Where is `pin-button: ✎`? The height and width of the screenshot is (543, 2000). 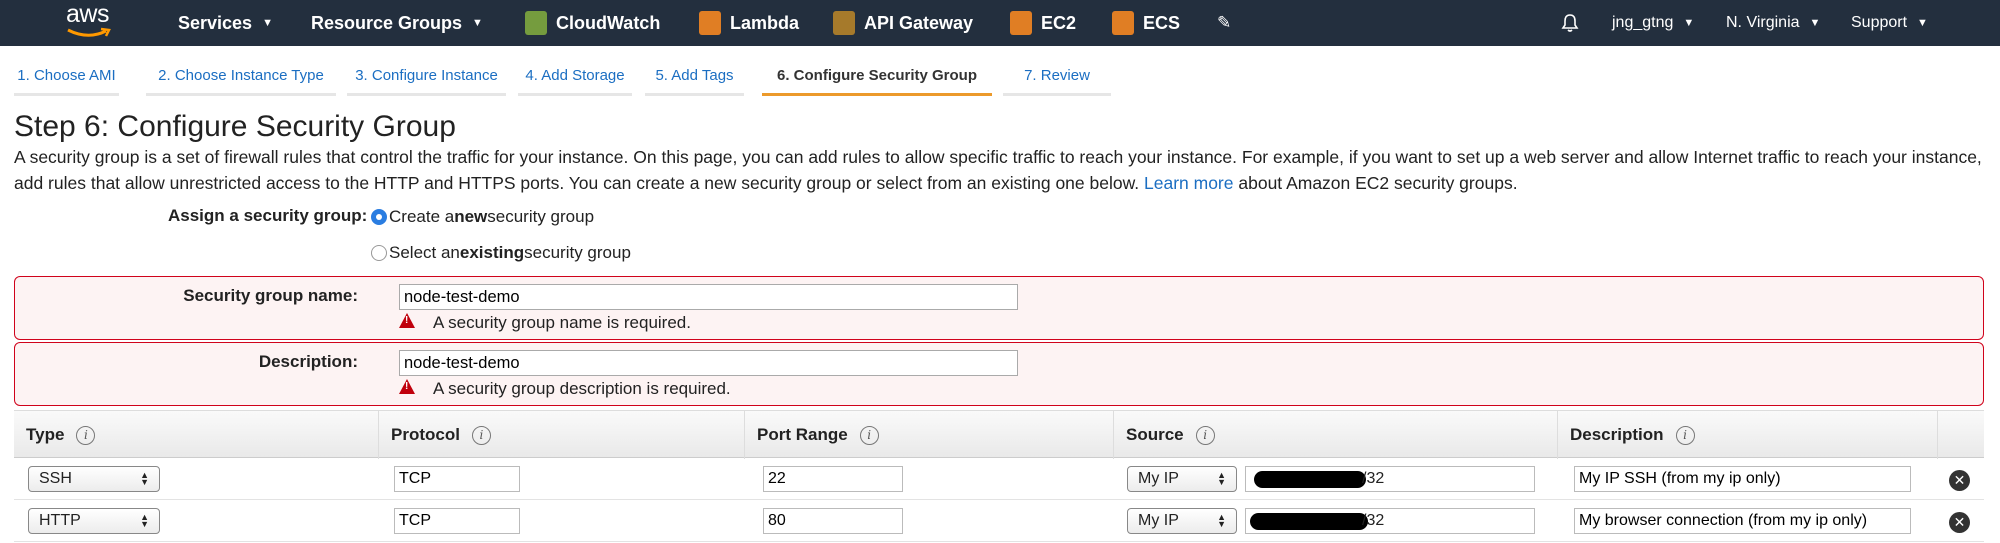 pin-button: ✎ is located at coordinates (1224, 23).